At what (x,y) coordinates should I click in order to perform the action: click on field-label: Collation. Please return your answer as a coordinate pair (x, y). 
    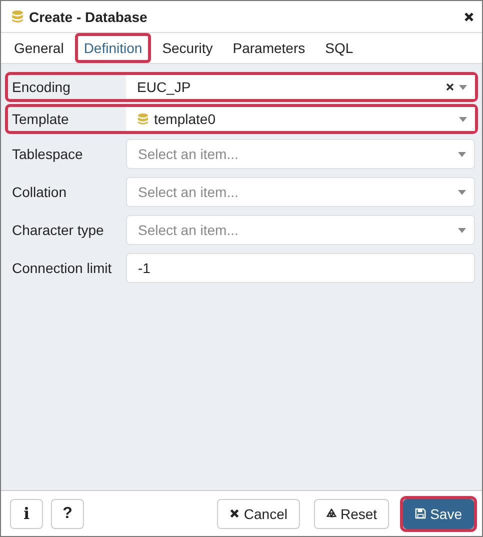
    Looking at the image, I should click on (39, 192).